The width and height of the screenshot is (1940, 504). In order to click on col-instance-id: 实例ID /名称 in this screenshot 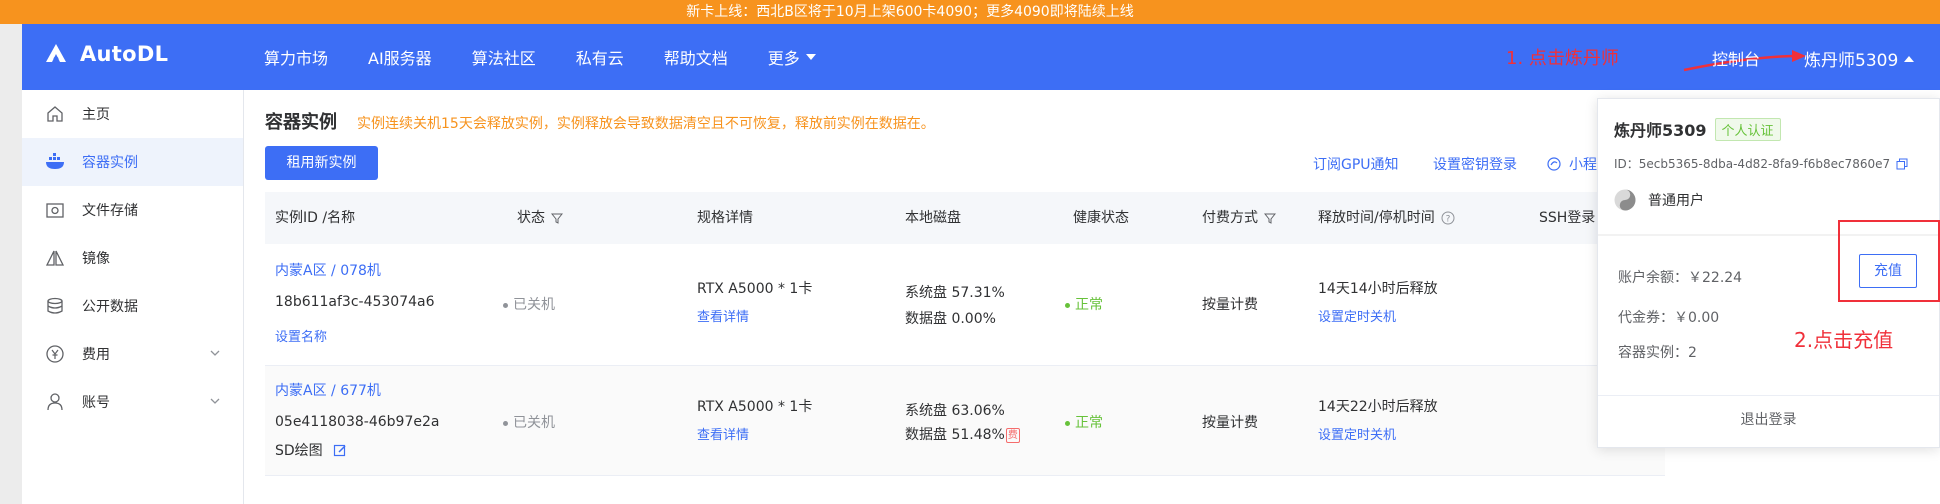, I will do `click(315, 218)`.